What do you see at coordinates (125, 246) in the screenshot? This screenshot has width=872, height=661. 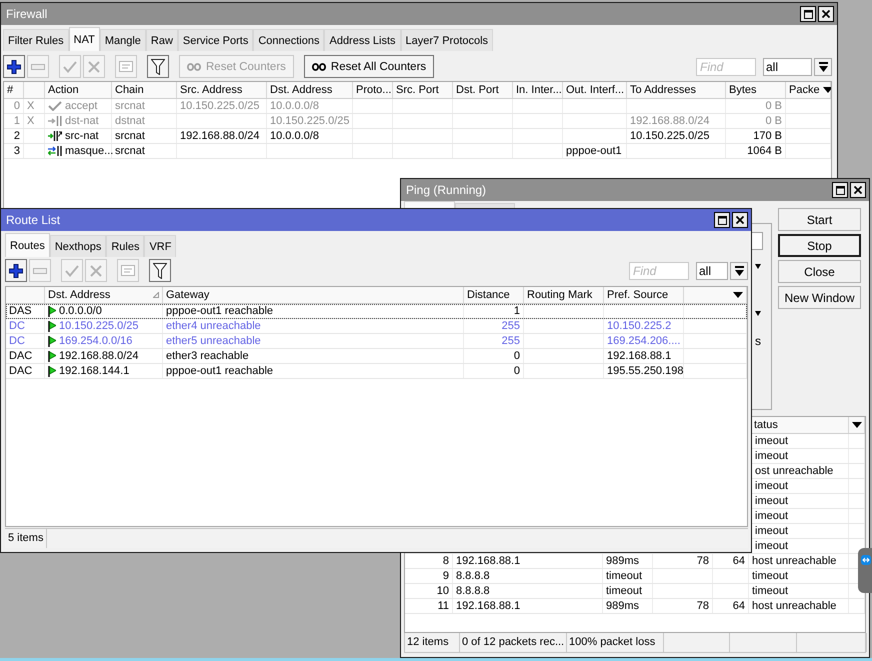 I see `tab: Rules` at bounding box center [125, 246].